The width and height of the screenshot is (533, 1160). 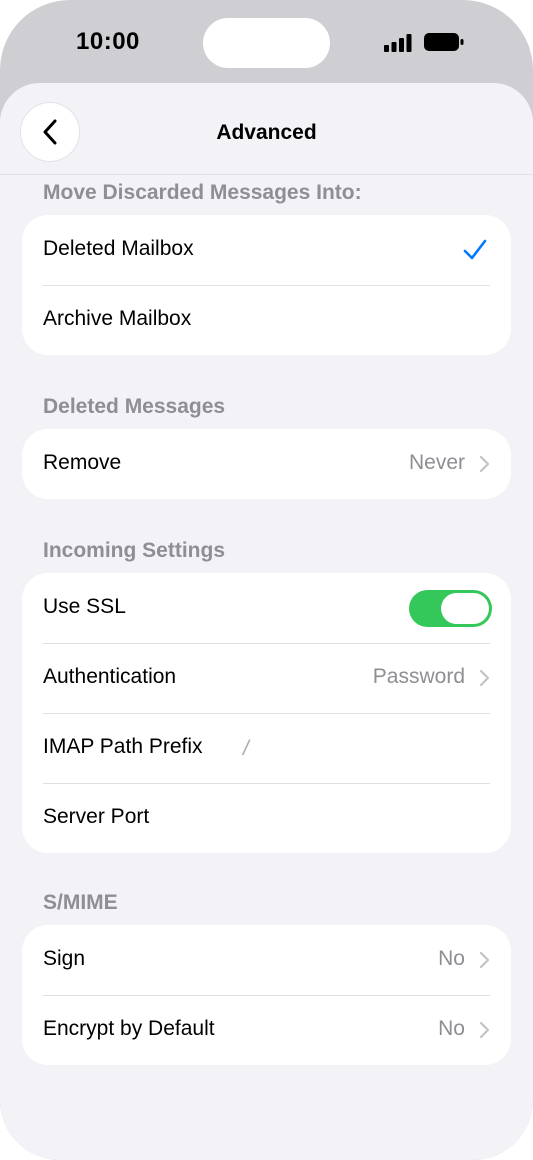 I want to click on use-ssl-row: Use SSL, so click(x=266, y=608).